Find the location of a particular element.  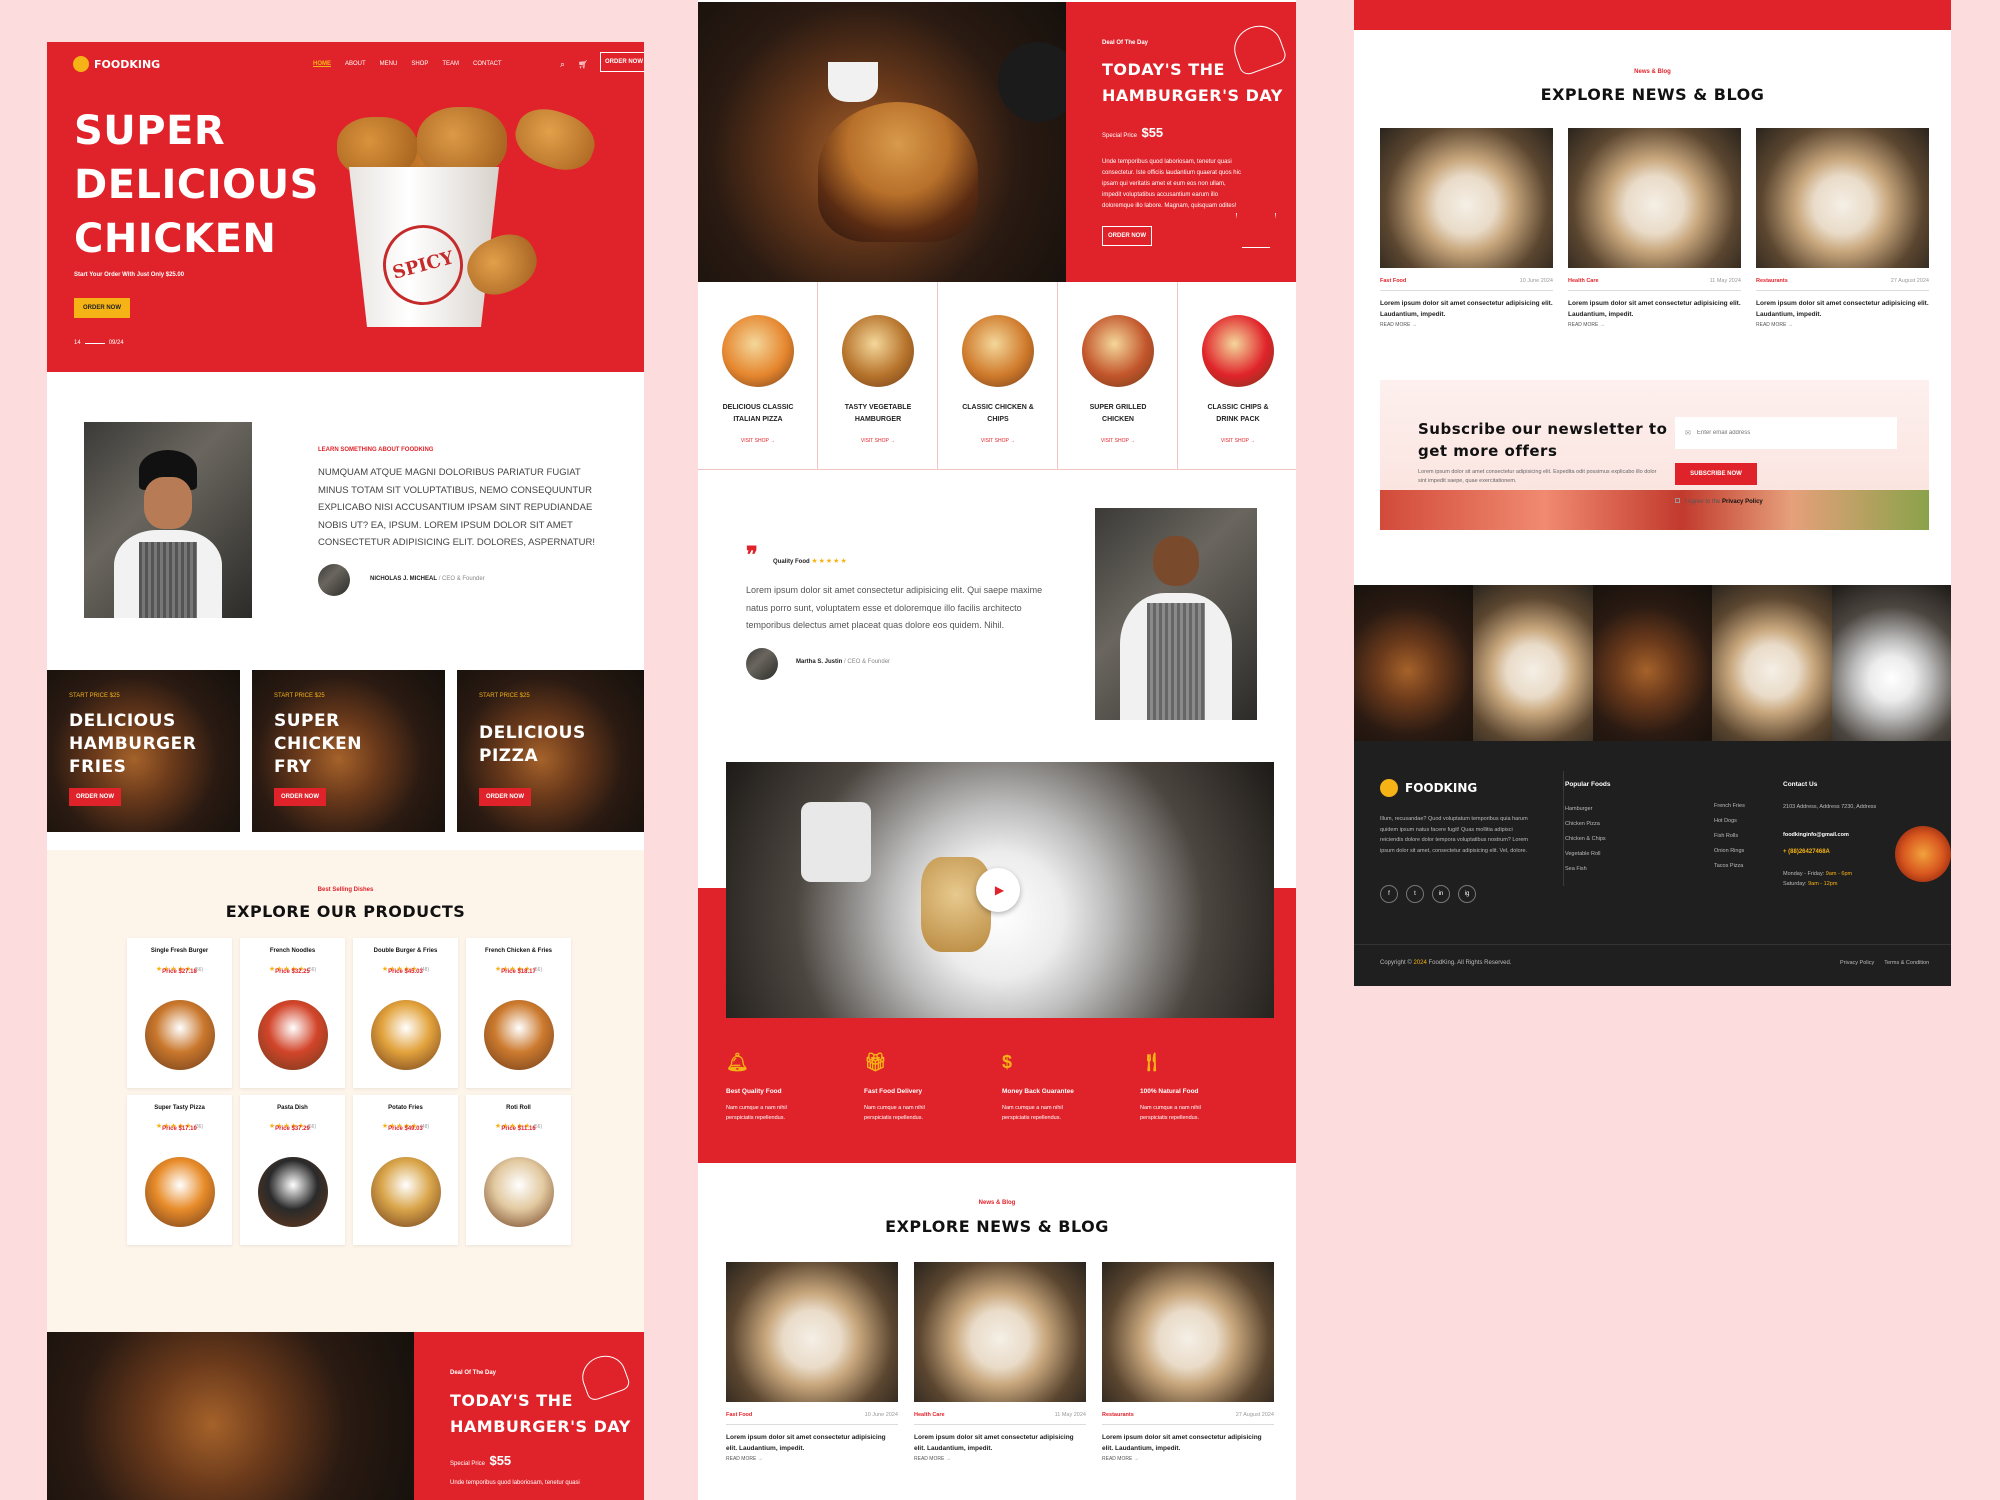

popular-food-link: Onion Rings is located at coordinates (1729, 851).